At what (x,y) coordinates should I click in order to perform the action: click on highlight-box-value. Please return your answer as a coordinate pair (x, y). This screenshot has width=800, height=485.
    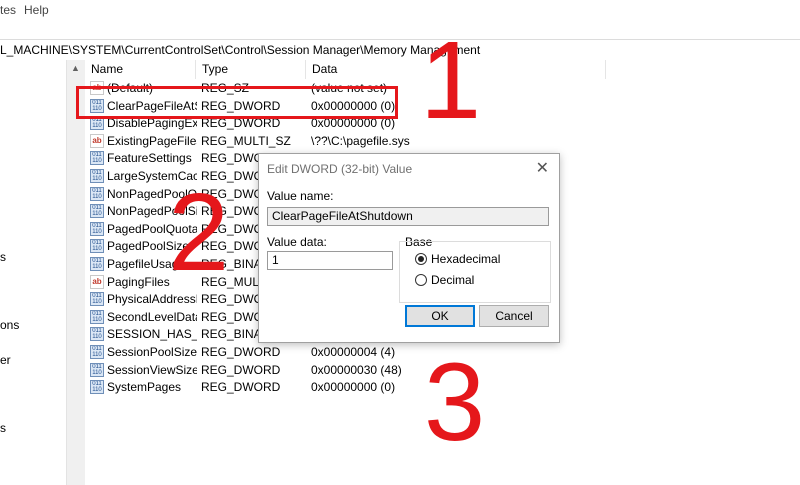
    Looking at the image, I should click on (237, 102).